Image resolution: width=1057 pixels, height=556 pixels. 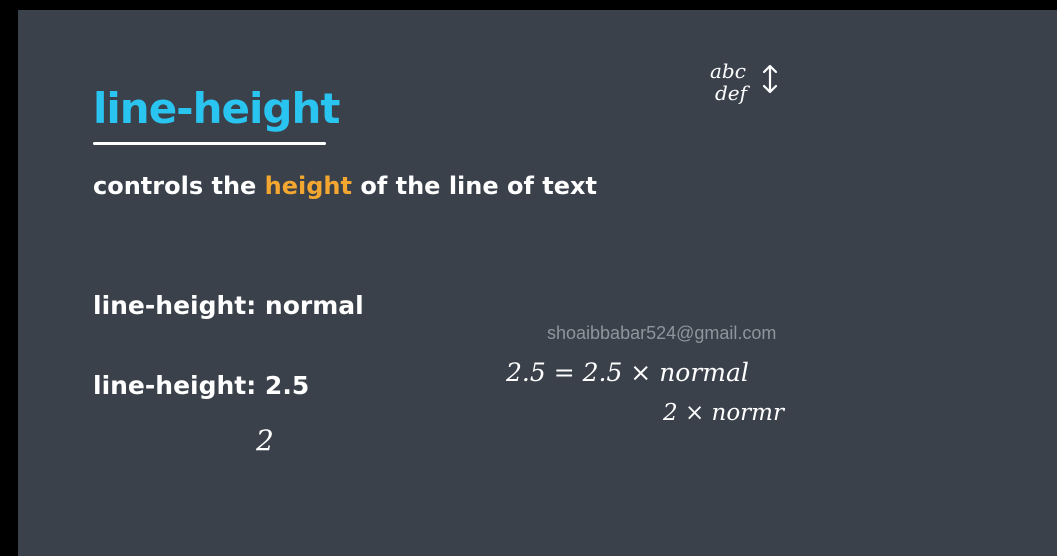 I want to click on vertical-arrow-icon, so click(x=770, y=79).